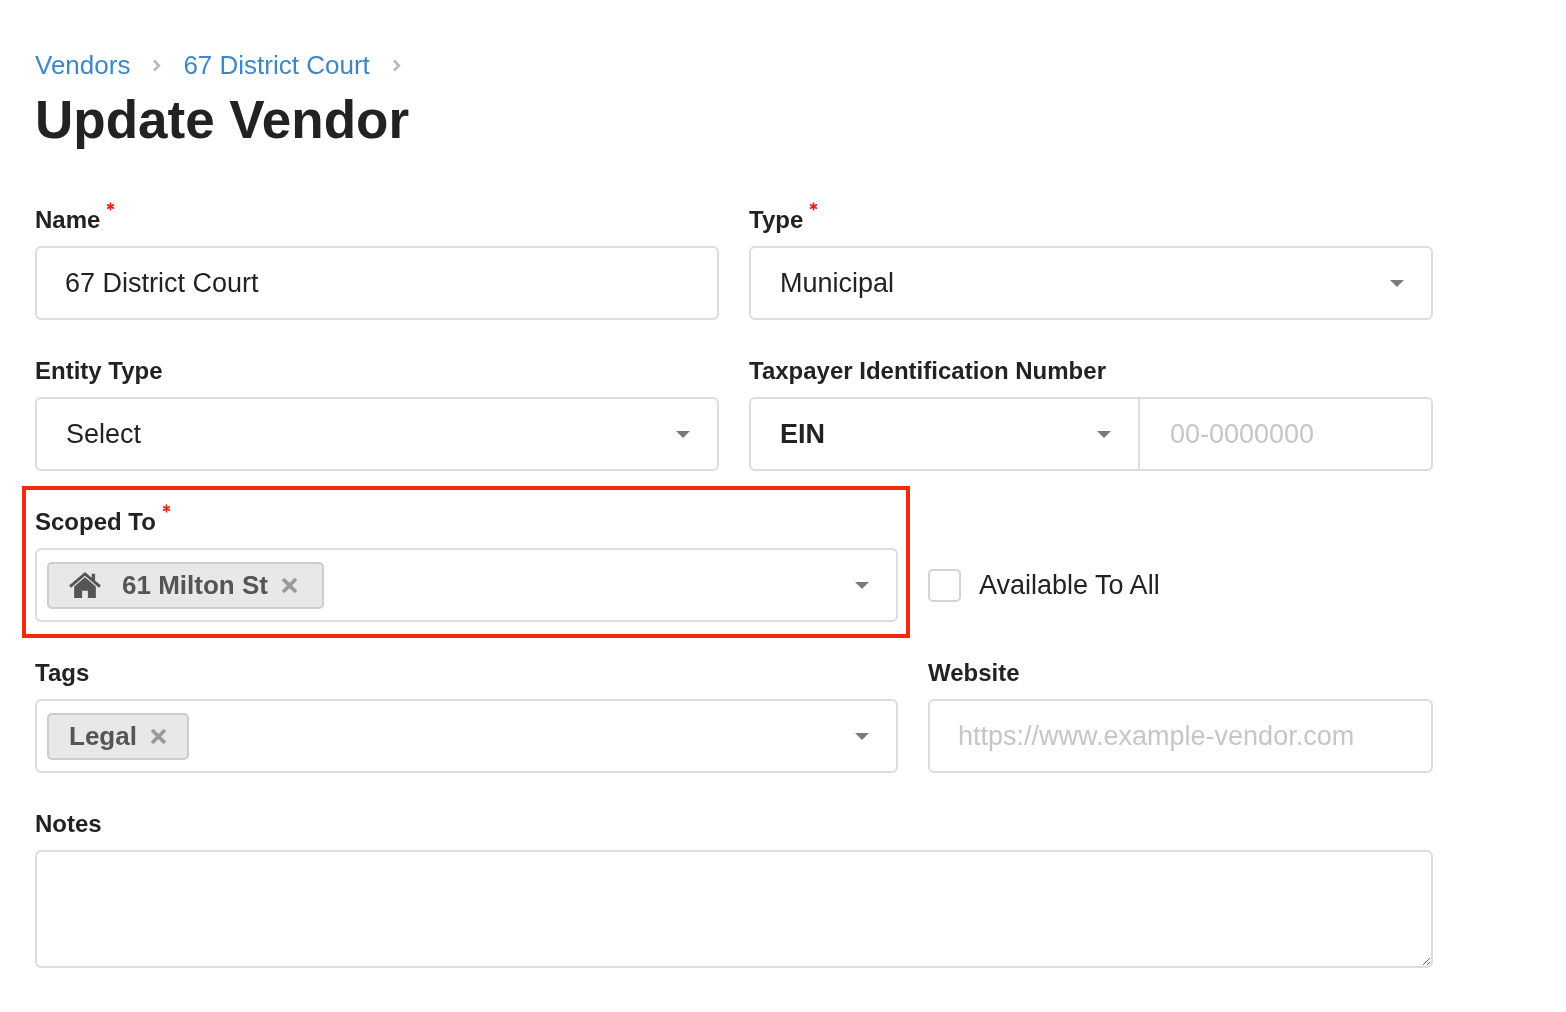  I want to click on checkbox, so click(944, 585).